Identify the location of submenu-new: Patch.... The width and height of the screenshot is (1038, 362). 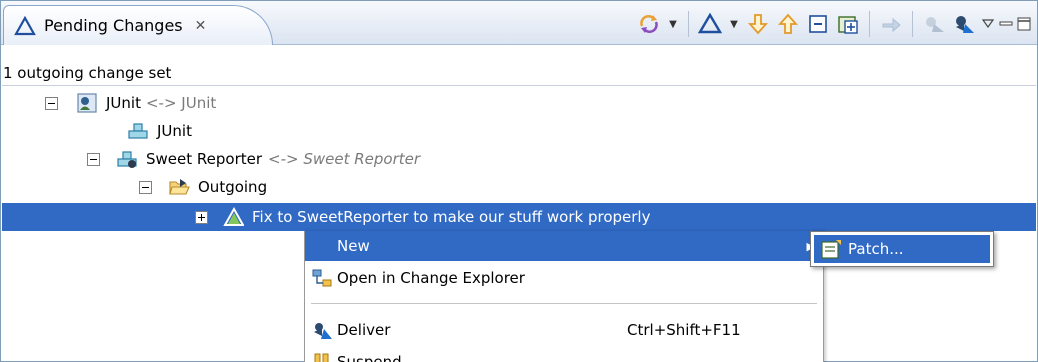
(902, 249).